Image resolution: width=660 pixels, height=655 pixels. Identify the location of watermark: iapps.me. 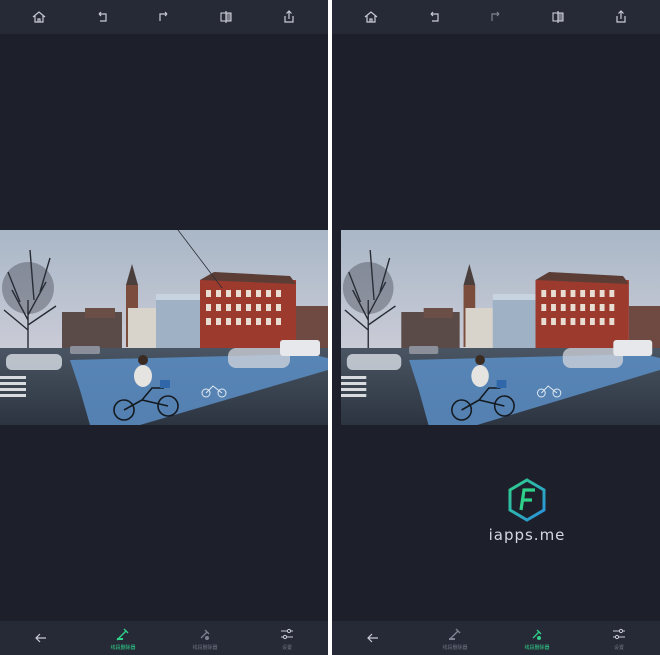
(527, 511).